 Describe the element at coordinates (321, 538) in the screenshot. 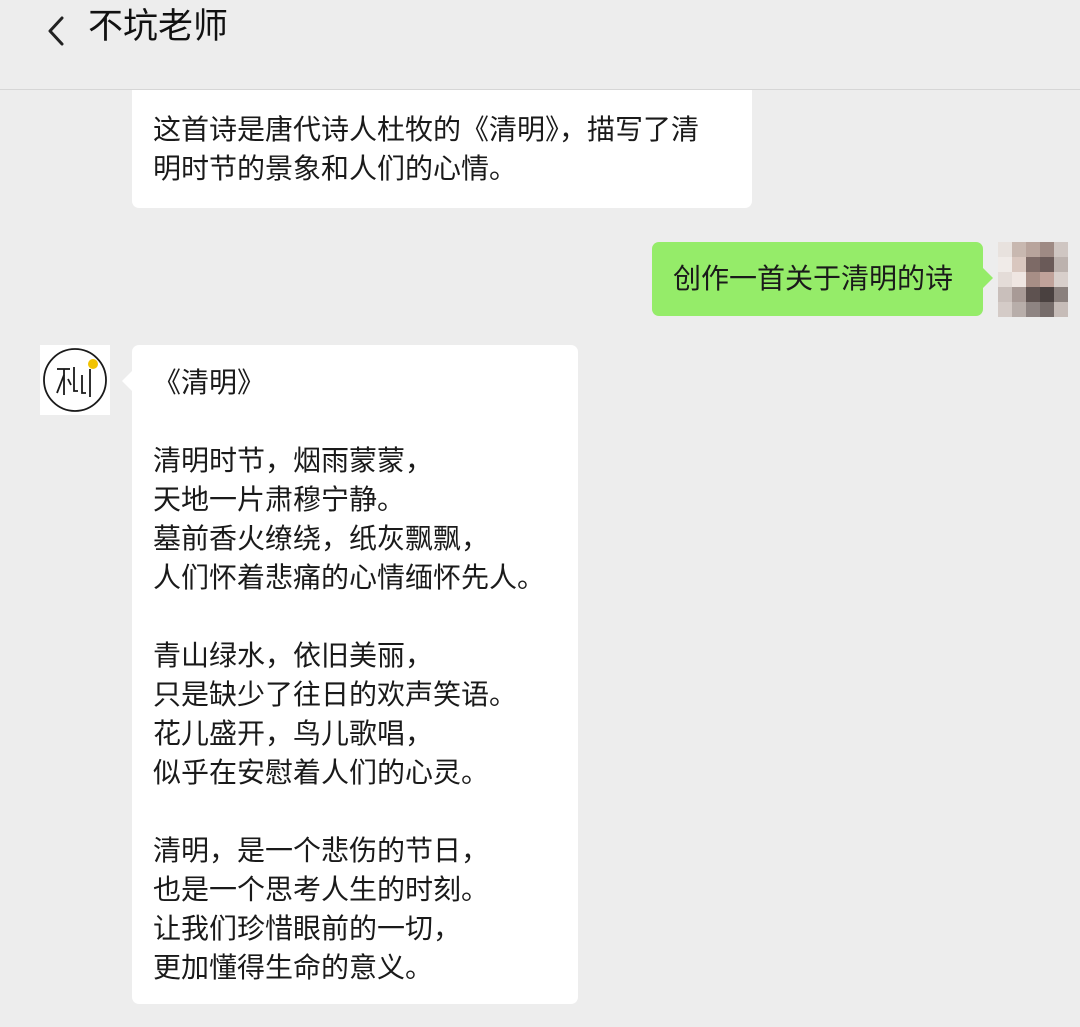

I see `poem-line: 墓前香火缭绕，纸灰飘飘，` at that location.